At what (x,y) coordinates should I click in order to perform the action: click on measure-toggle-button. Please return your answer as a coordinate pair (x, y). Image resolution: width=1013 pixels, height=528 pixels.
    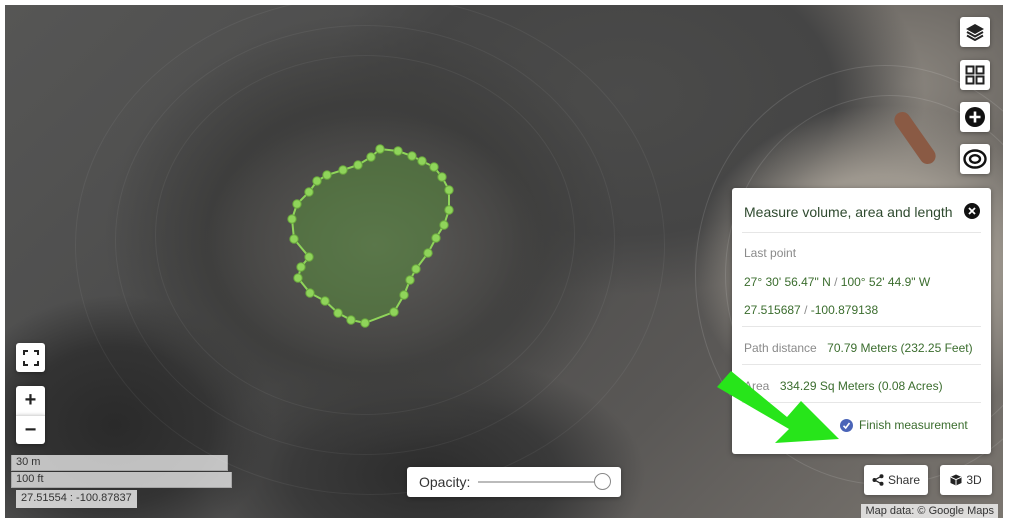
    Looking at the image, I should click on (975, 159).